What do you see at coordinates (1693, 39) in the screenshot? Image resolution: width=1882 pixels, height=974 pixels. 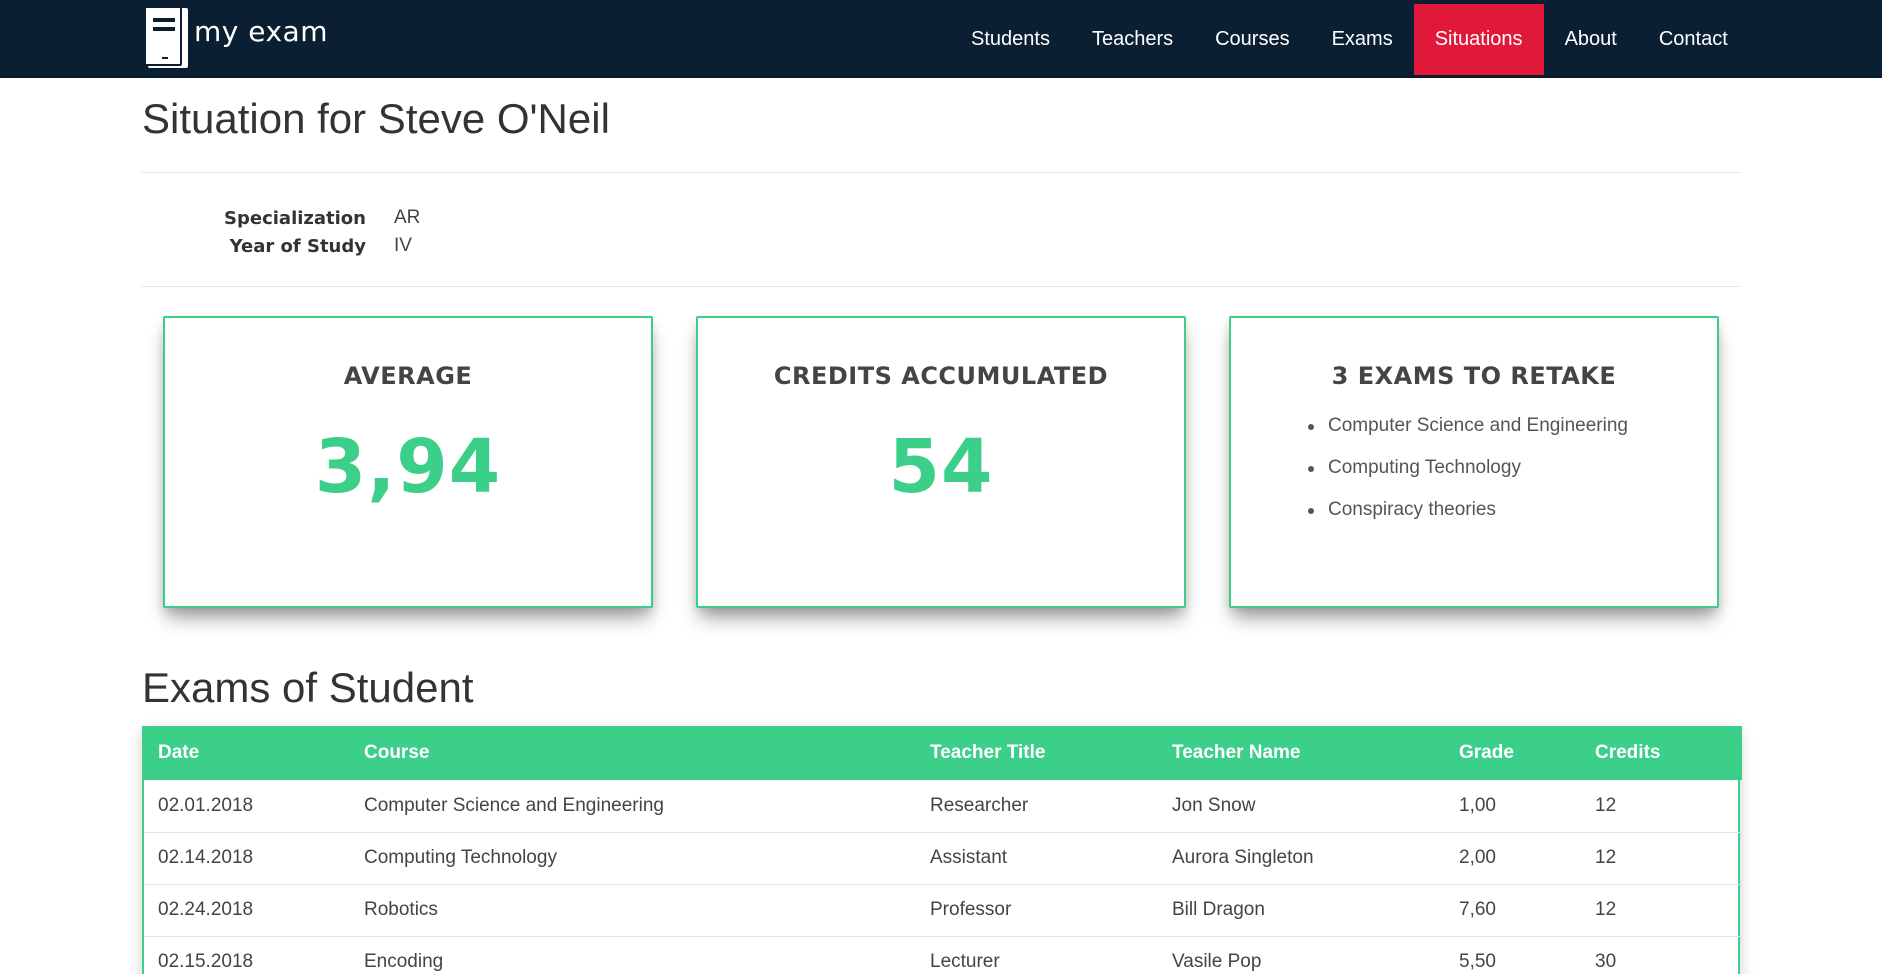 I see `nav-contact: Contact` at bounding box center [1693, 39].